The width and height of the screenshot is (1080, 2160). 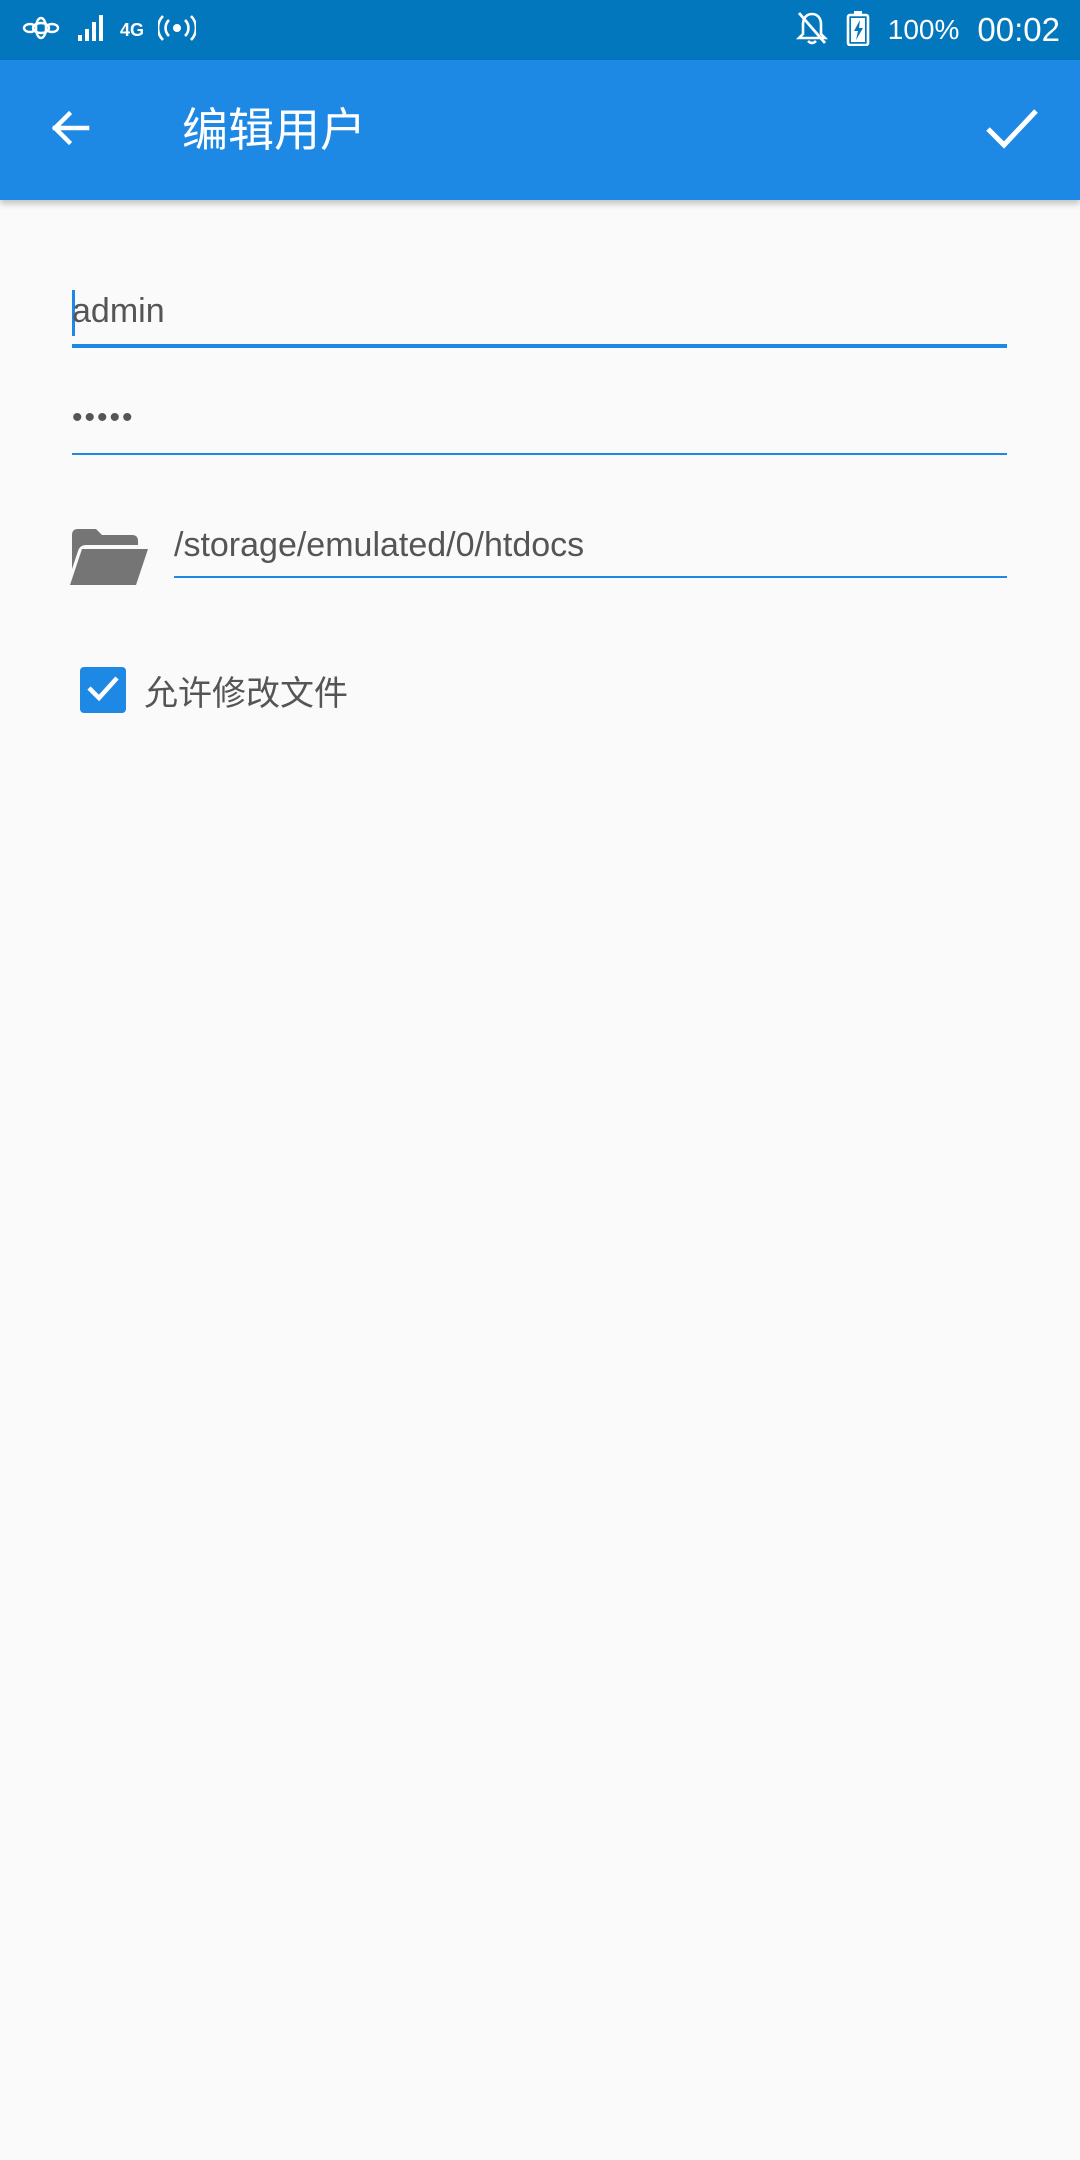 What do you see at coordinates (41, 30) in the screenshot?
I see `unicom-logo-icon` at bounding box center [41, 30].